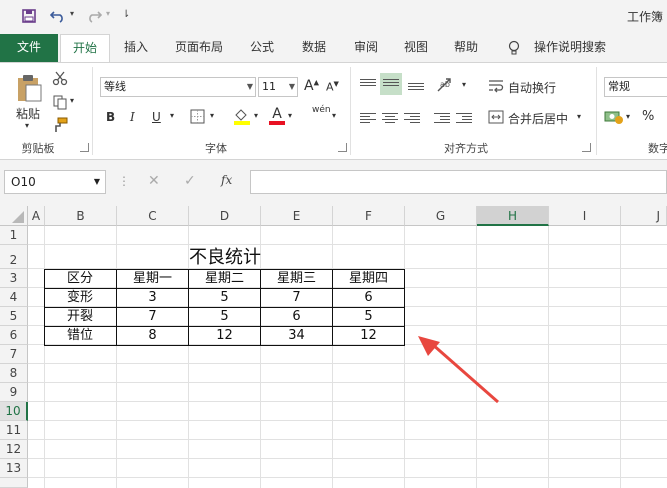 The width and height of the screenshot is (667, 488). What do you see at coordinates (614, 118) in the screenshot?
I see `accounting-format-icon` at bounding box center [614, 118].